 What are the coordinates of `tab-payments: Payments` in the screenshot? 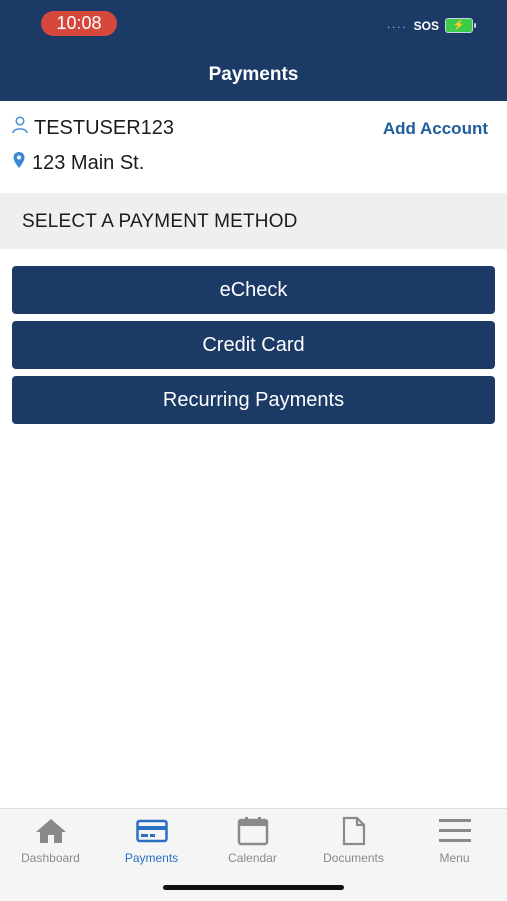 It's located at (151, 844).